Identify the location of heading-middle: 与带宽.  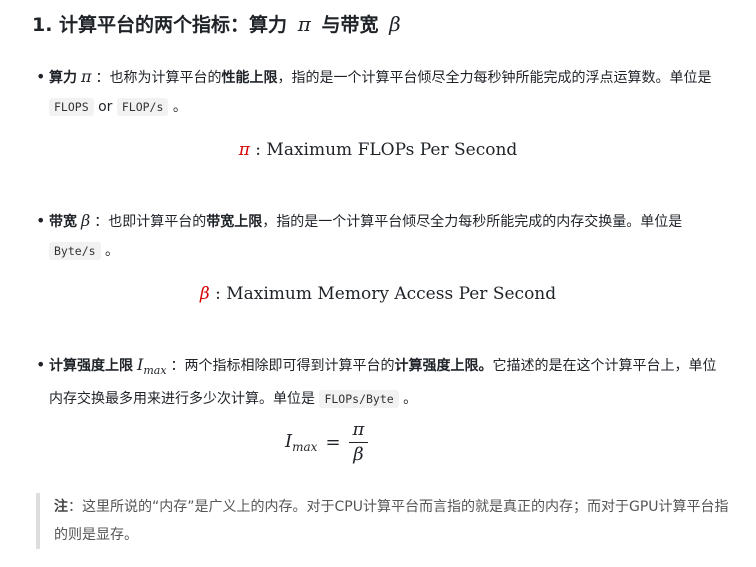
(350, 25).